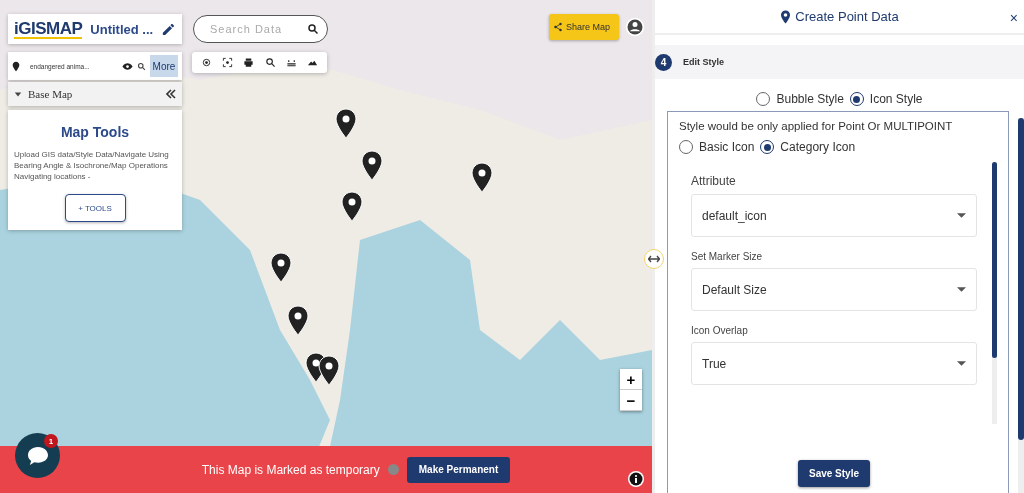  What do you see at coordinates (48, 29) in the screenshot?
I see `logo: iGISMAP` at bounding box center [48, 29].